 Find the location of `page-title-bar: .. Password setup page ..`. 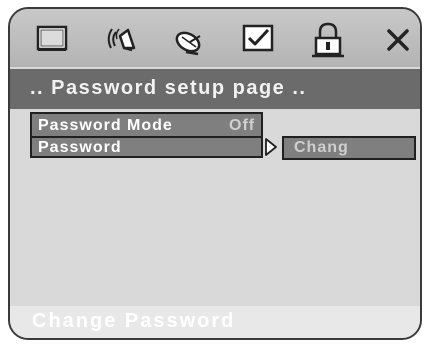

page-title-bar: .. Password setup page .. is located at coordinates (215, 89).